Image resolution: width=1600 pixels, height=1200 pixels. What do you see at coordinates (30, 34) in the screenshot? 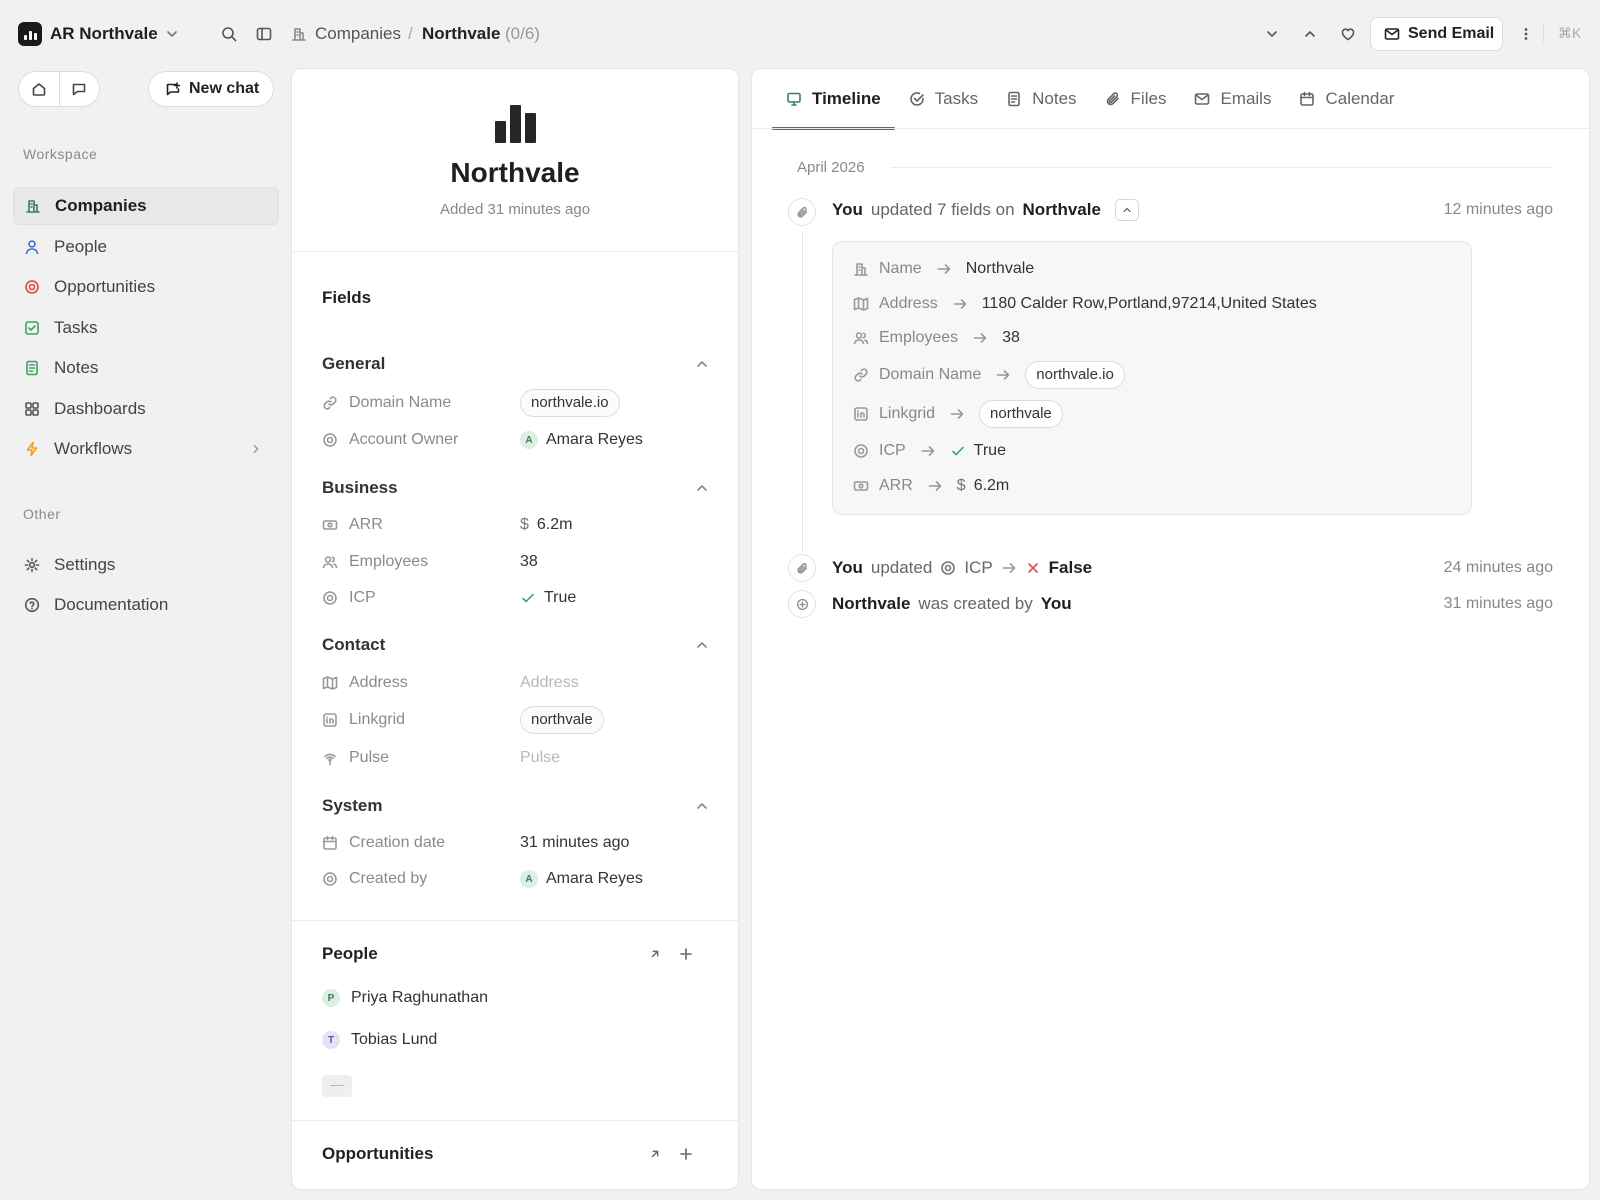
I see `workspace-logo` at bounding box center [30, 34].